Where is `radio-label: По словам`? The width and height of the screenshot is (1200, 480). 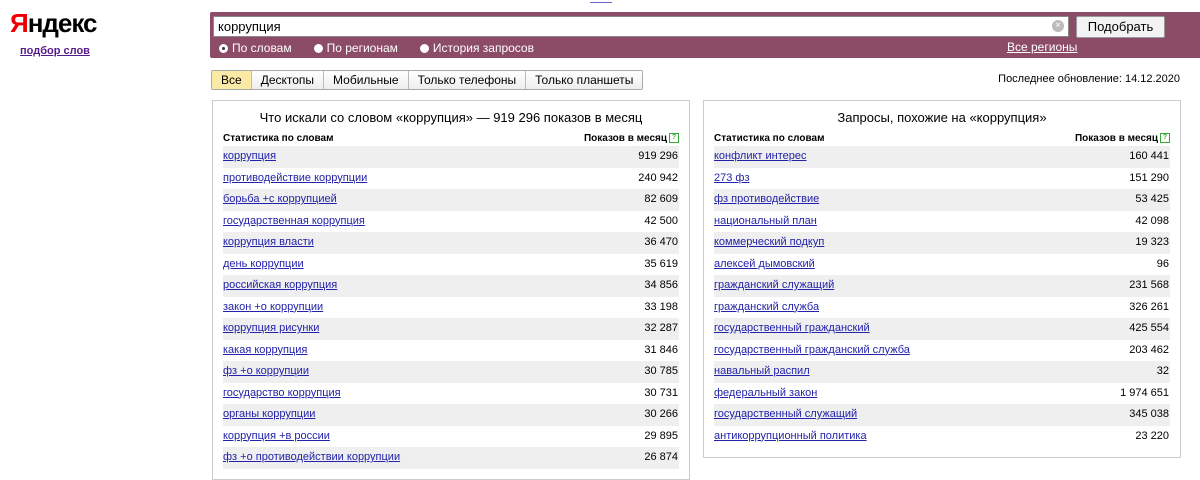 radio-label: По словам is located at coordinates (262, 48).